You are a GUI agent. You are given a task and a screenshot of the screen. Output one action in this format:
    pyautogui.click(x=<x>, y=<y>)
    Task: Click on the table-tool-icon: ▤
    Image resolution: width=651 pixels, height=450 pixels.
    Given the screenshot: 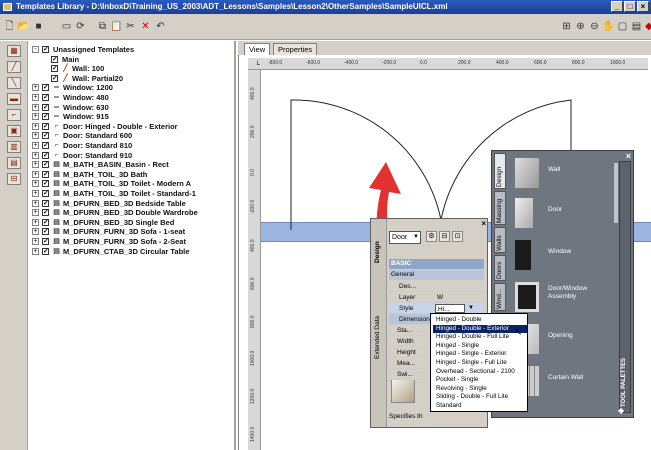 What is the action you would take?
    pyautogui.click(x=14, y=163)
    